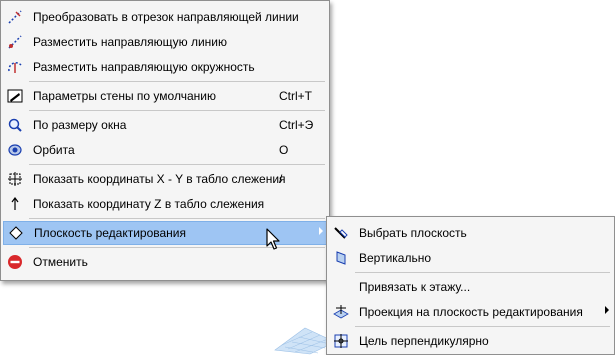 The image size is (615, 355). I want to click on menu-item-shortcut: O, so click(284, 150).